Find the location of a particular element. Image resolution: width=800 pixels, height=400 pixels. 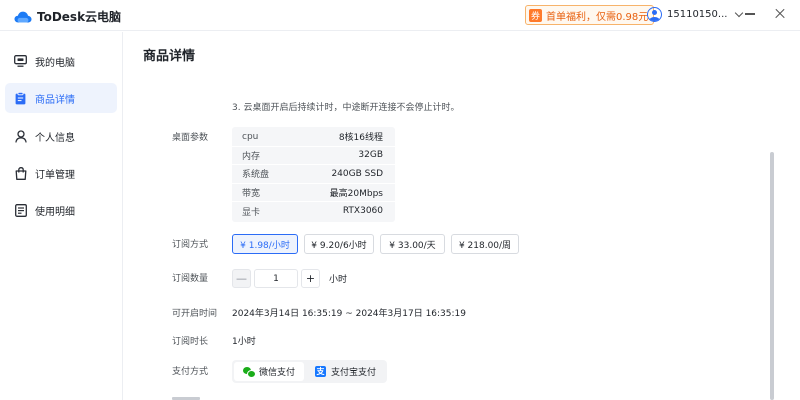

detail-list-icon is located at coordinates (20, 210).